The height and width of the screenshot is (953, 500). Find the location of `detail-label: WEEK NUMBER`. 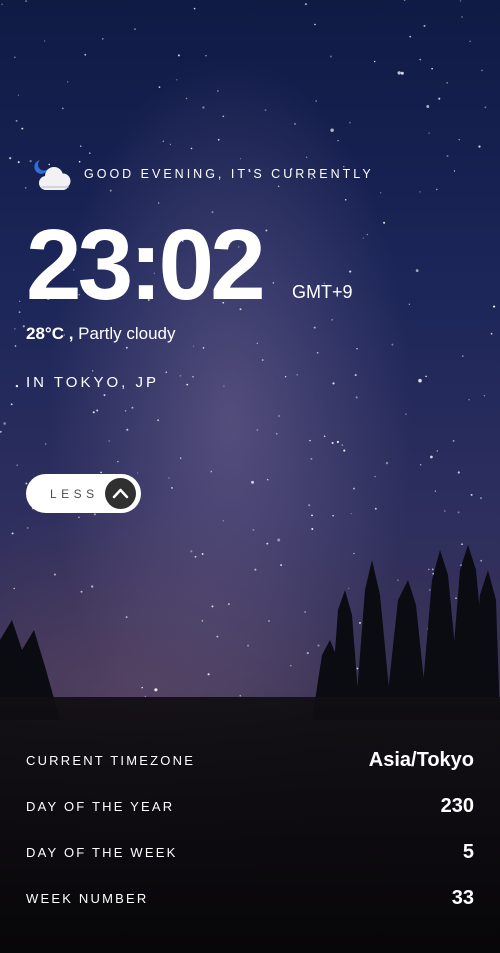

detail-label: WEEK NUMBER is located at coordinates (87, 898).